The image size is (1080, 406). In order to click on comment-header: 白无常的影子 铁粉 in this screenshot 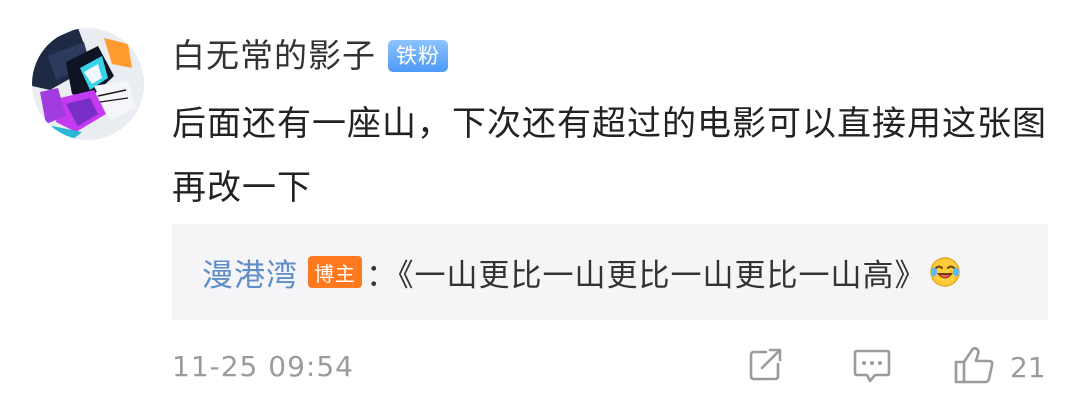, I will do `click(310, 56)`.